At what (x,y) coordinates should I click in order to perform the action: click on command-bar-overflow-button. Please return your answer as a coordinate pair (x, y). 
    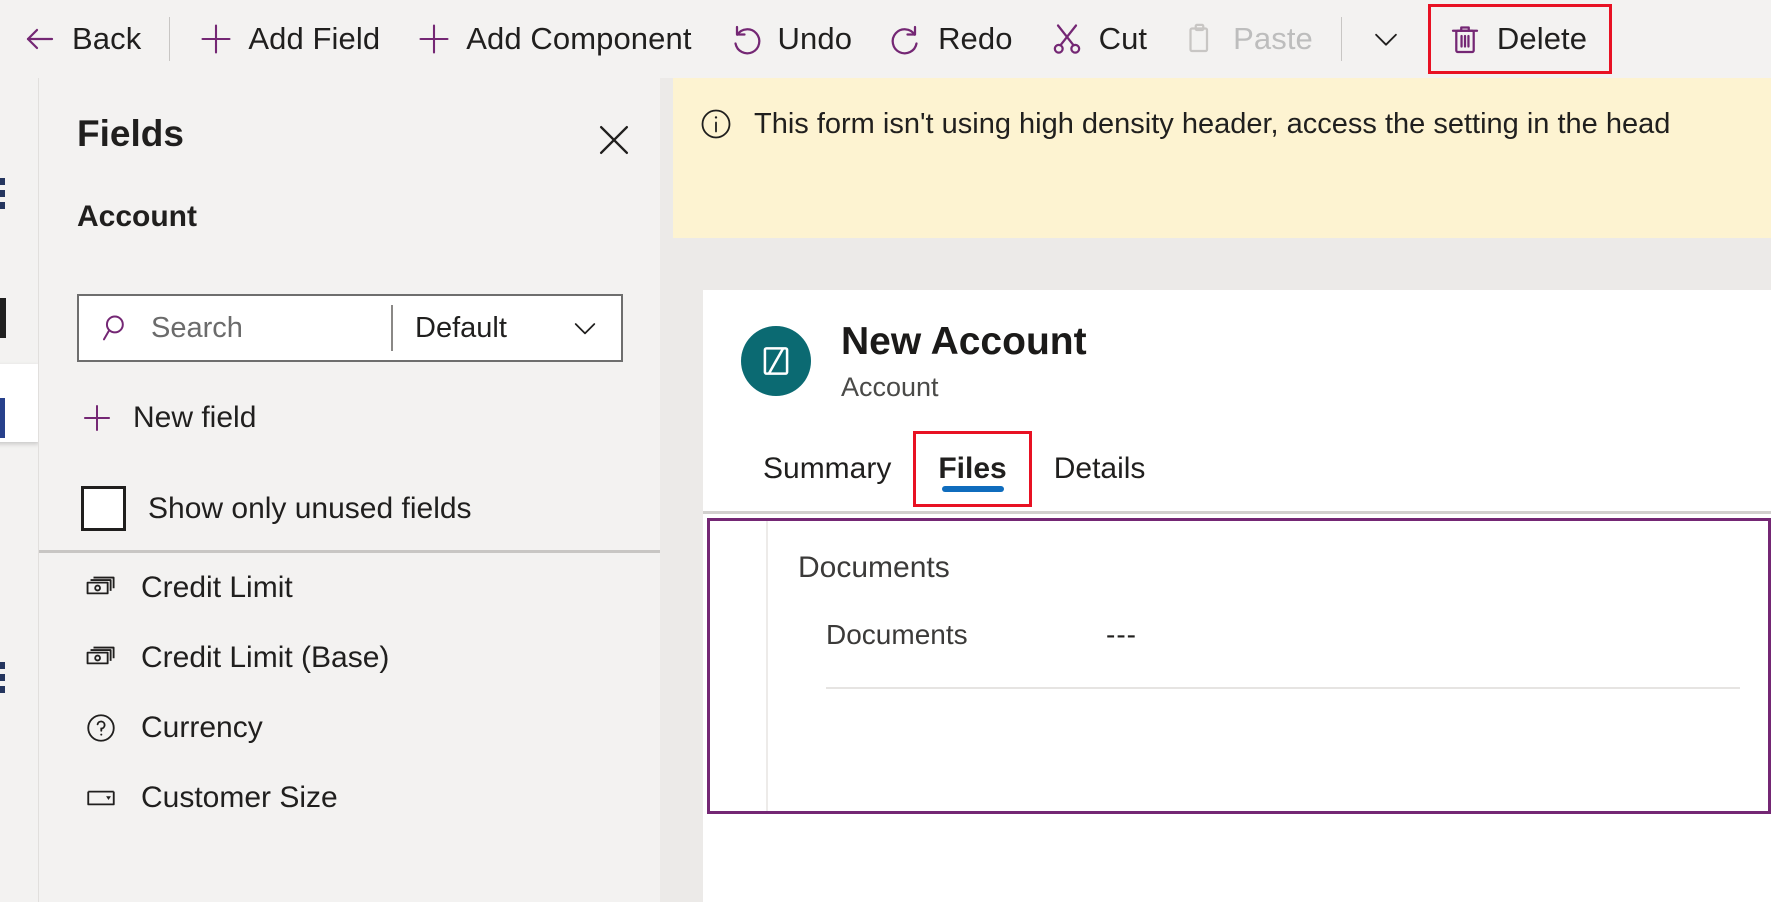
    Looking at the image, I should click on (1386, 39).